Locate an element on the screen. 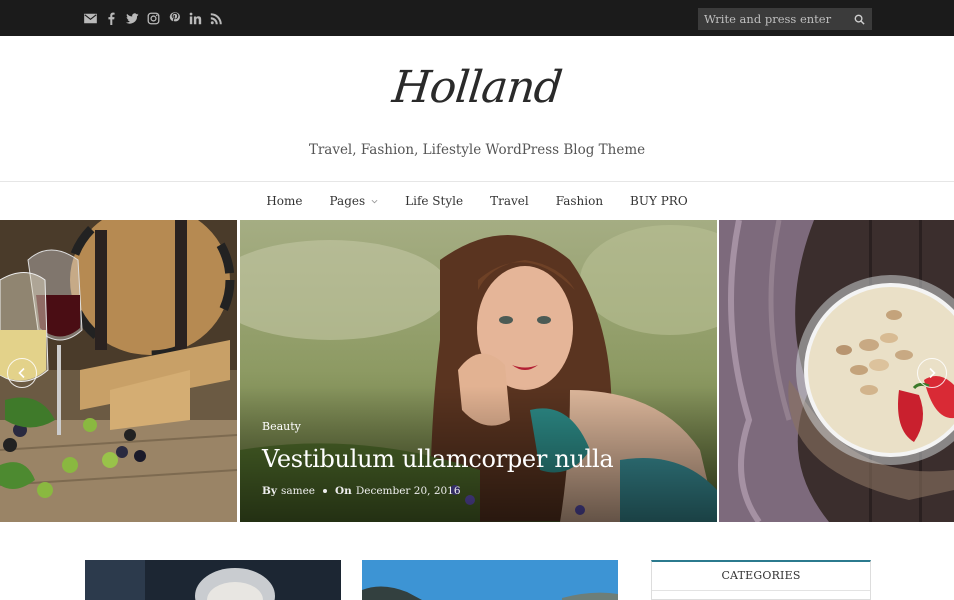  slide-title: Vestibulum ullamcorper nulla is located at coordinates (438, 459).